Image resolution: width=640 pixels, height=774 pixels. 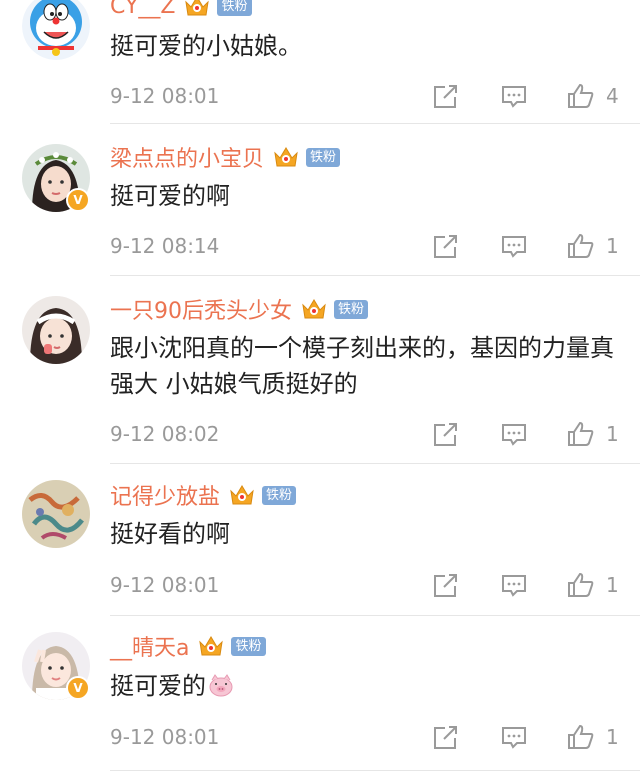 I want to click on comment-header: 梁点点的小宝贝 铁粉, so click(x=225, y=157).